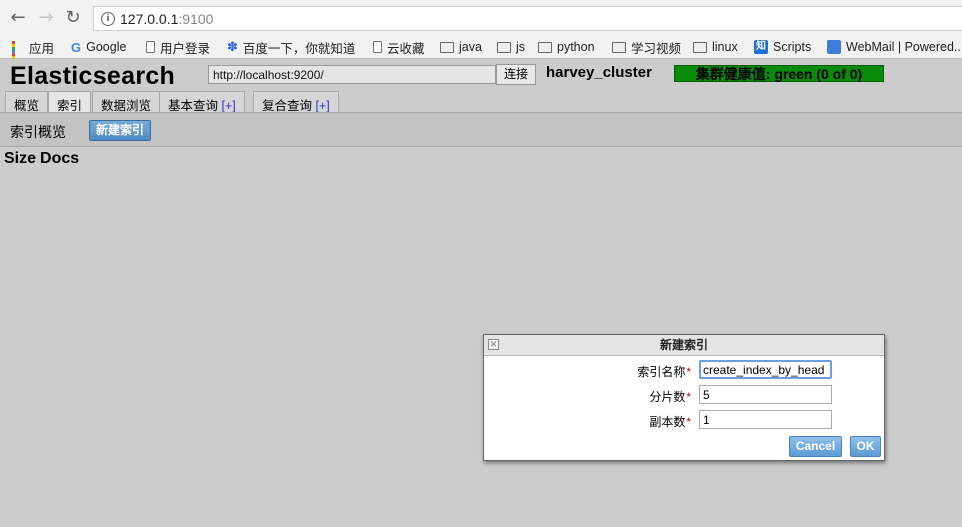 Image resolution: width=962 pixels, height=527 pixels. I want to click on cluster-health-badge: 集群健康值: green (0 of 0), so click(779, 73).